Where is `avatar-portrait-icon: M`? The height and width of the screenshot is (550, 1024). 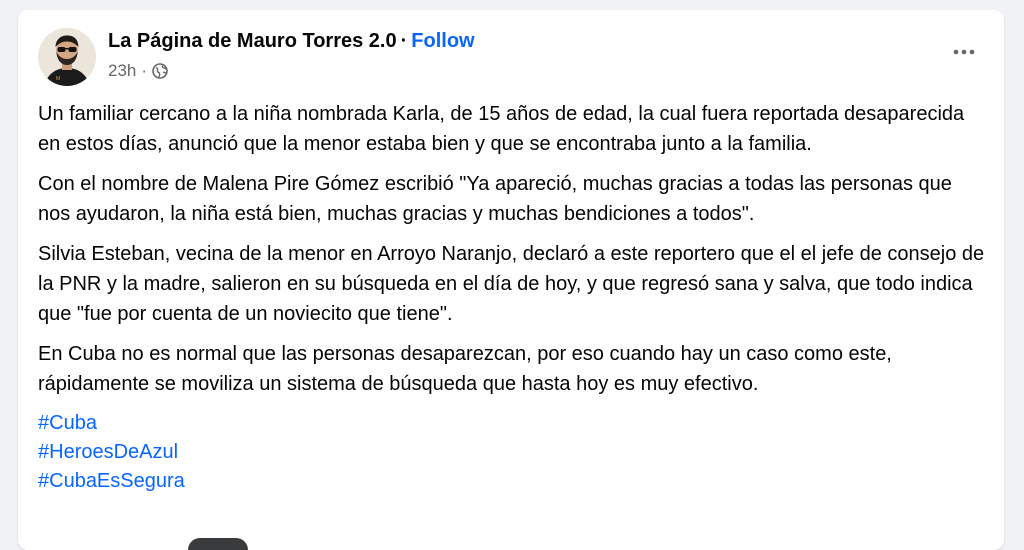
avatar-portrait-icon: M is located at coordinates (67, 57).